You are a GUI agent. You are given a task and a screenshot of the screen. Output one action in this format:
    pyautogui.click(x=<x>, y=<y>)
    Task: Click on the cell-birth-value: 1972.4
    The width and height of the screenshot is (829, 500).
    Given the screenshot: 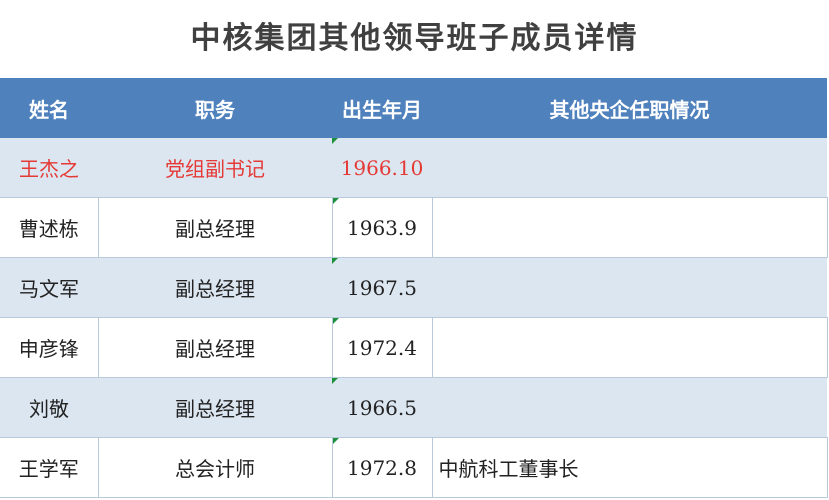 What is the action you would take?
    pyautogui.click(x=382, y=347)
    